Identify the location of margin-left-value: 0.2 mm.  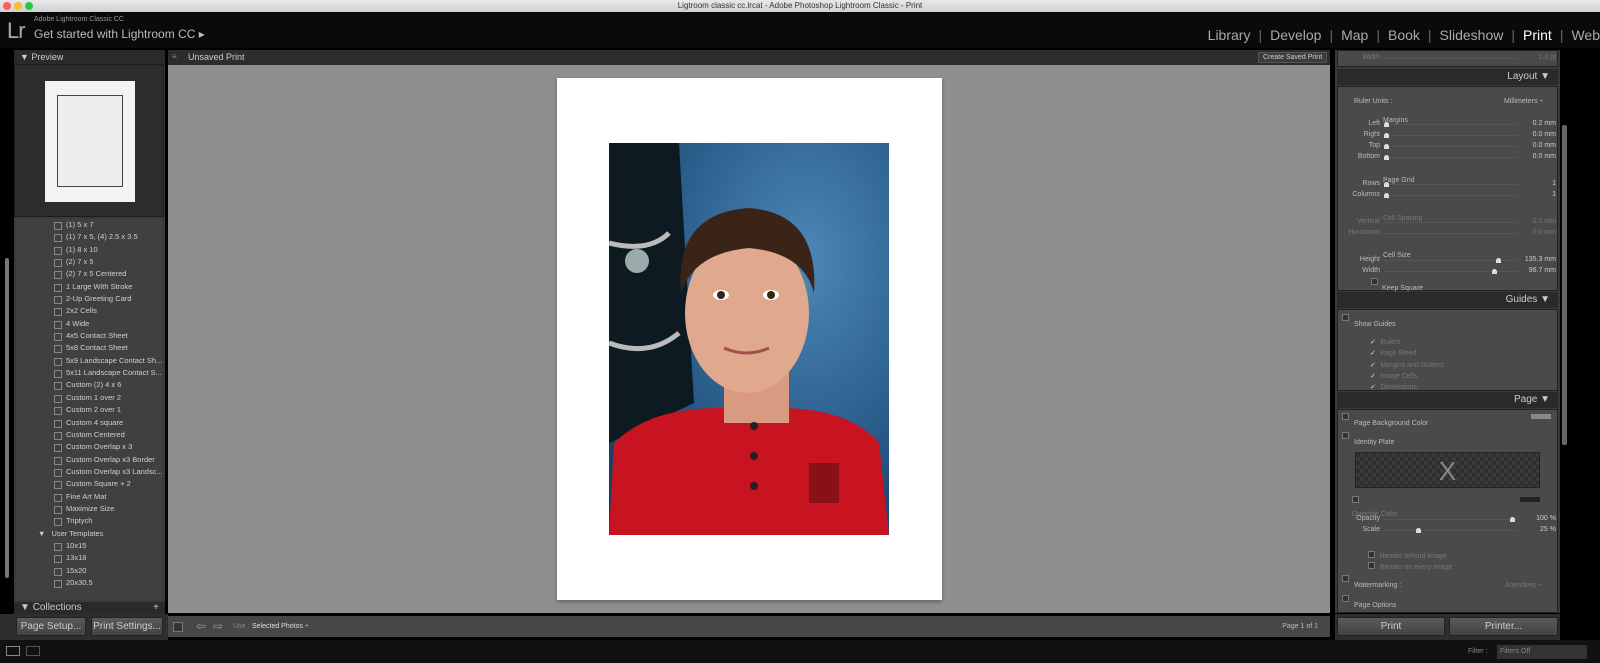
(1538, 123).